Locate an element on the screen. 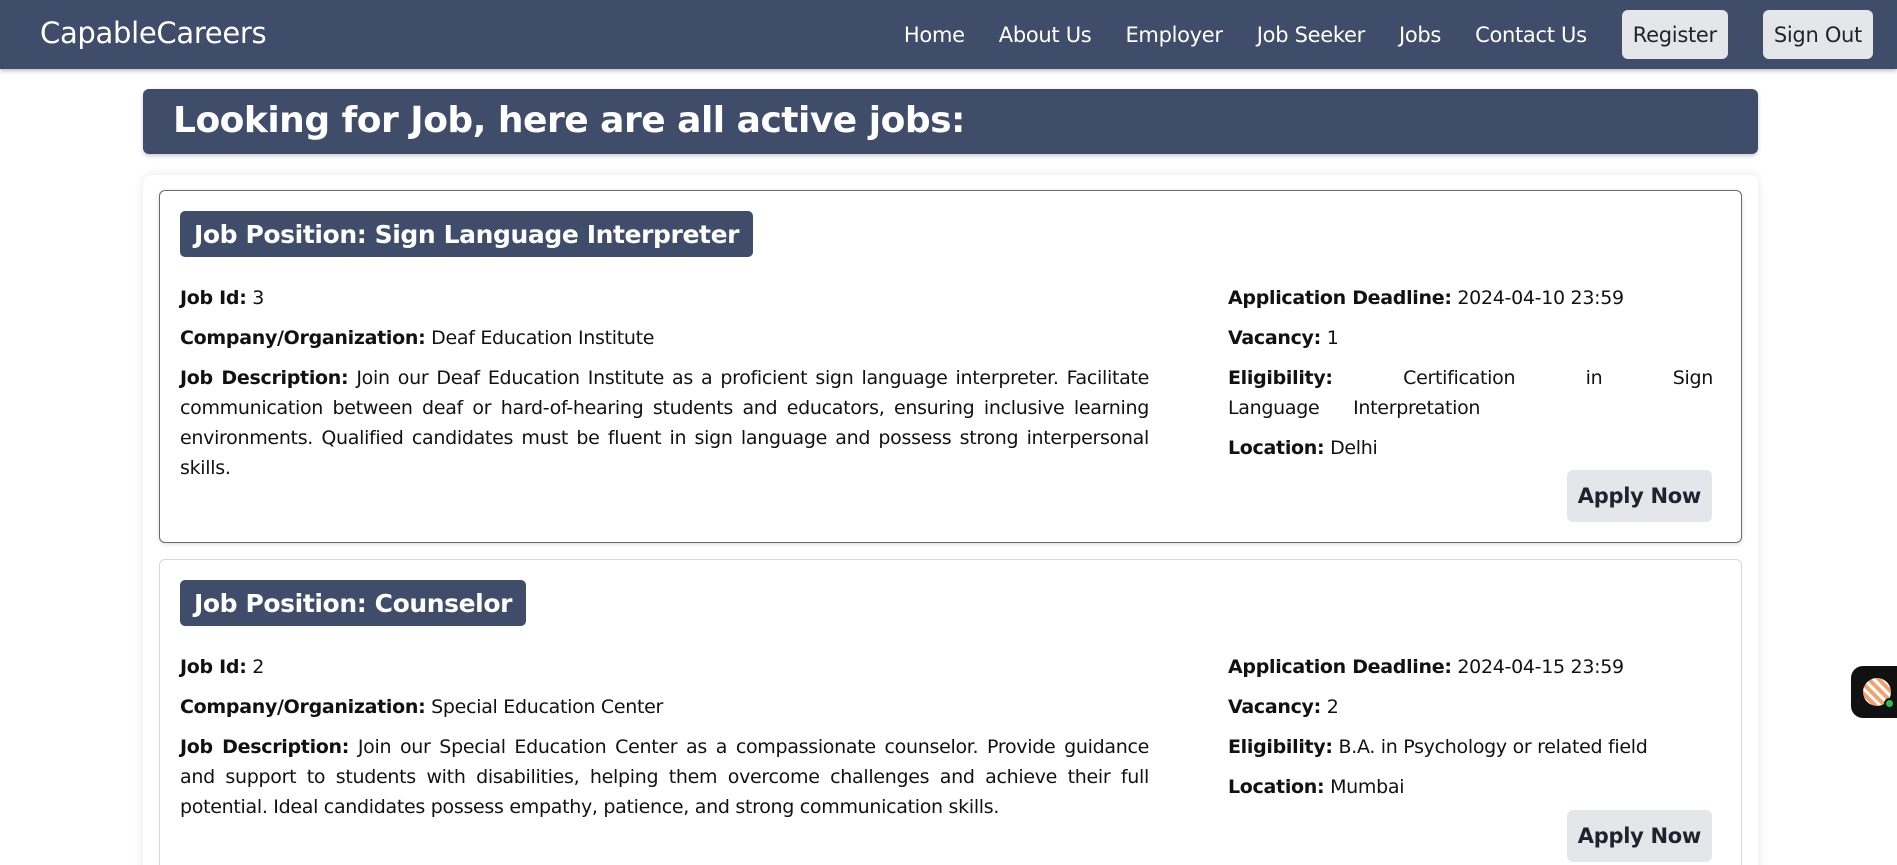 Image resolution: width=1897 pixels, height=865 pixels. nav-link-employer: Employer is located at coordinates (1174, 35).